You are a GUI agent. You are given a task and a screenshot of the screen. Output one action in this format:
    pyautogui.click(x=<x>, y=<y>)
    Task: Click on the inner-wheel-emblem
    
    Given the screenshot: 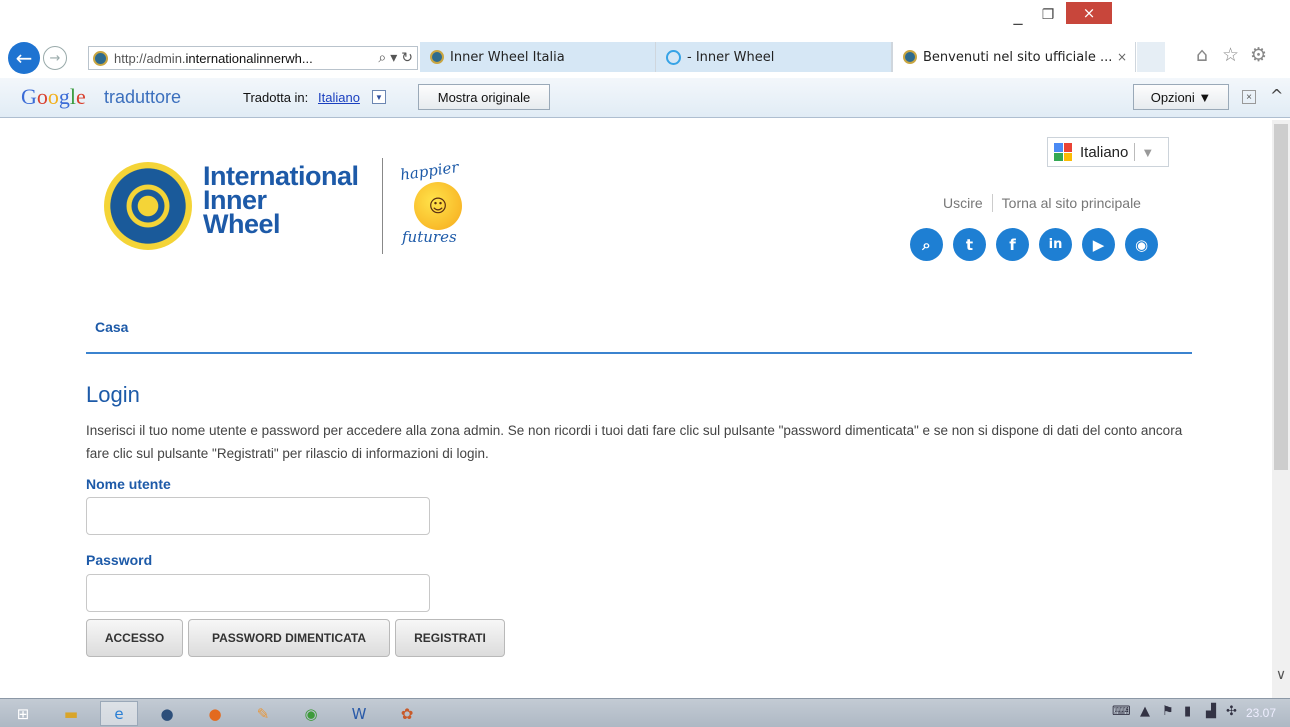 What is the action you would take?
    pyautogui.click(x=148, y=206)
    